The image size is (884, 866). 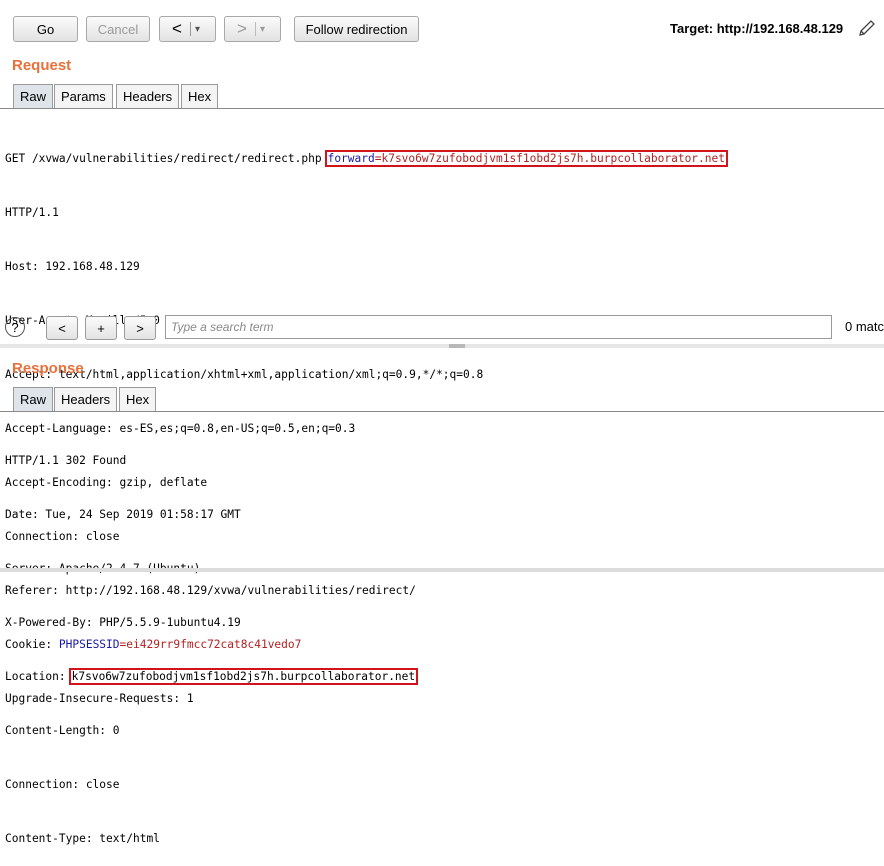 What do you see at coordinates (457, 346) in the screenshot?
I see `splitter-grip-icon` at bounding box center [457, 346].